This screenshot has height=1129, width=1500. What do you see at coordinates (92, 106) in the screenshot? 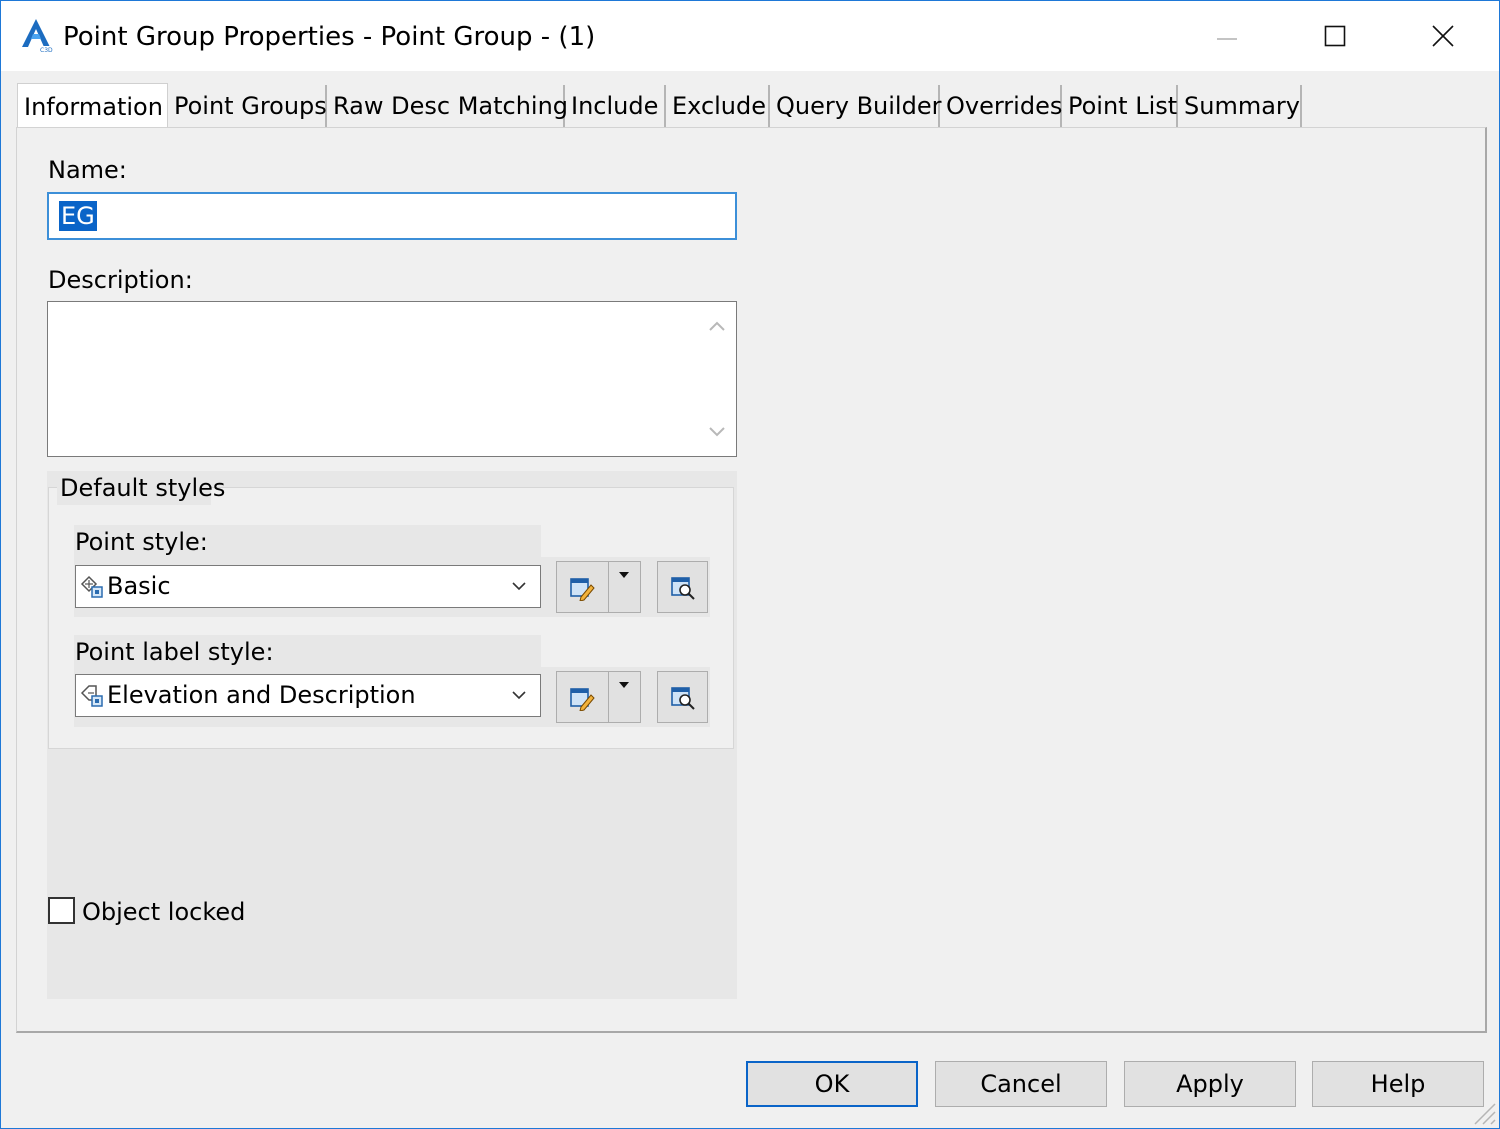
I see `tab-information: Information` at bounding box center [92, 106].